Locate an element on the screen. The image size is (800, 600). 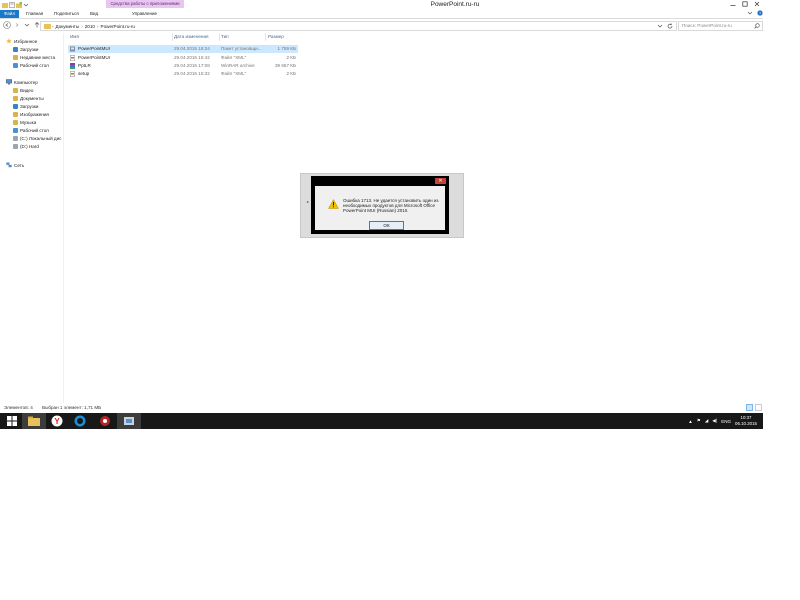
nav-network: Сеть is located at coordinates (15, 165).